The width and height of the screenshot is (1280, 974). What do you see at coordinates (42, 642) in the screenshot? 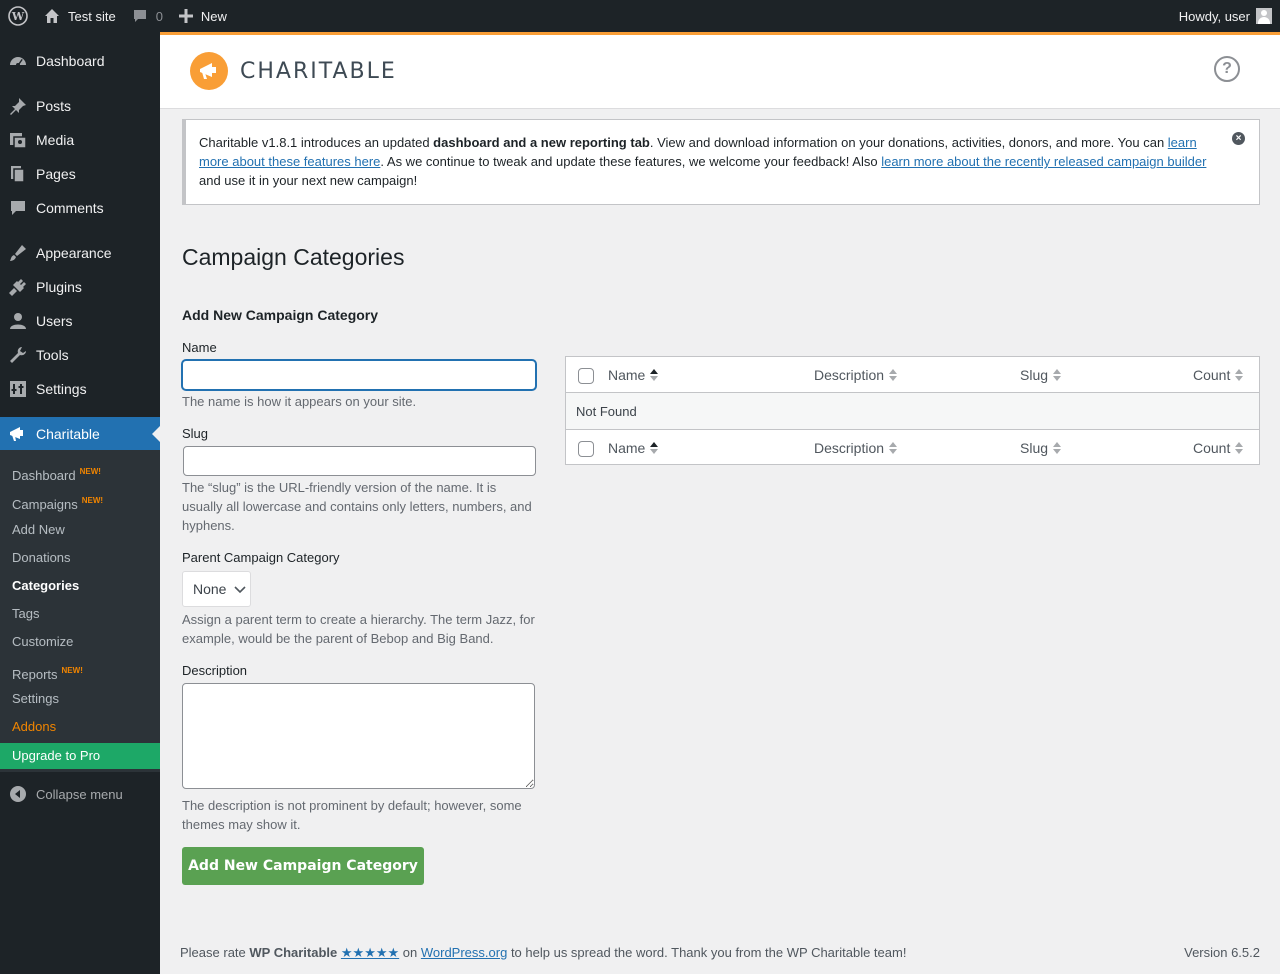
I see `submenu-customize: Customize` at bounding box center [42, 642].